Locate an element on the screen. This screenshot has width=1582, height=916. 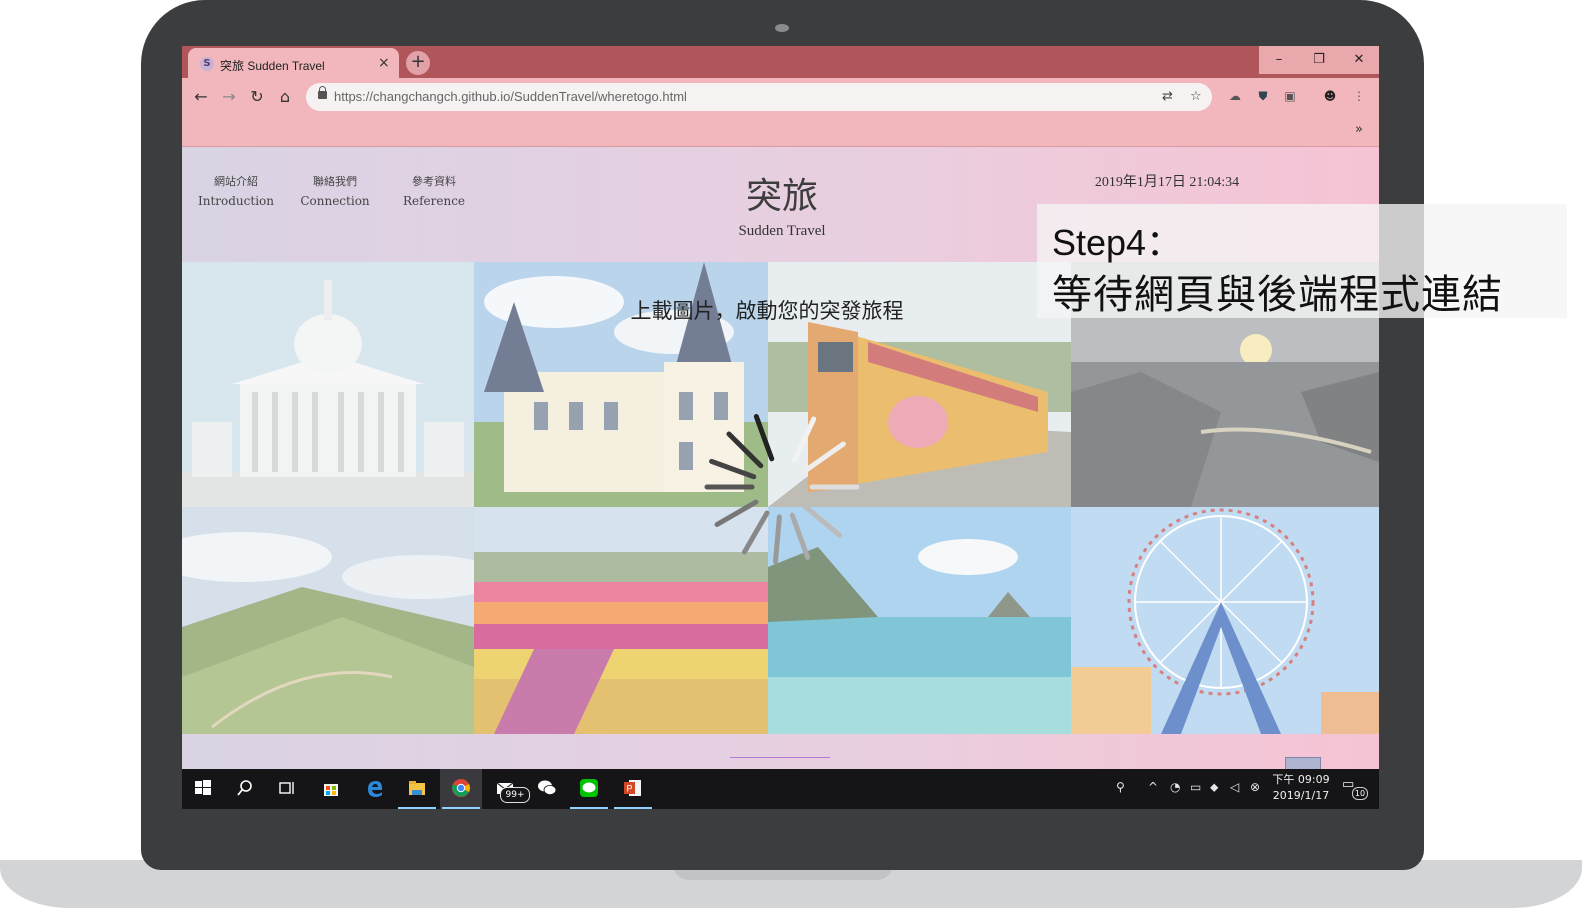
home-icon: ⌂ is located at coordinates (285, 97).